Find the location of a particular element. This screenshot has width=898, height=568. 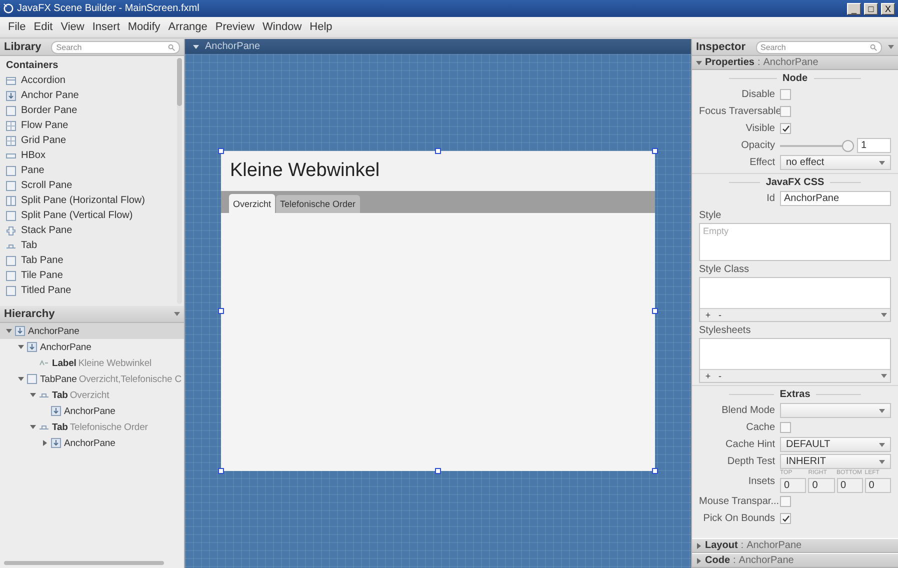

library-item: Pane is located at coordinates (92, 170).